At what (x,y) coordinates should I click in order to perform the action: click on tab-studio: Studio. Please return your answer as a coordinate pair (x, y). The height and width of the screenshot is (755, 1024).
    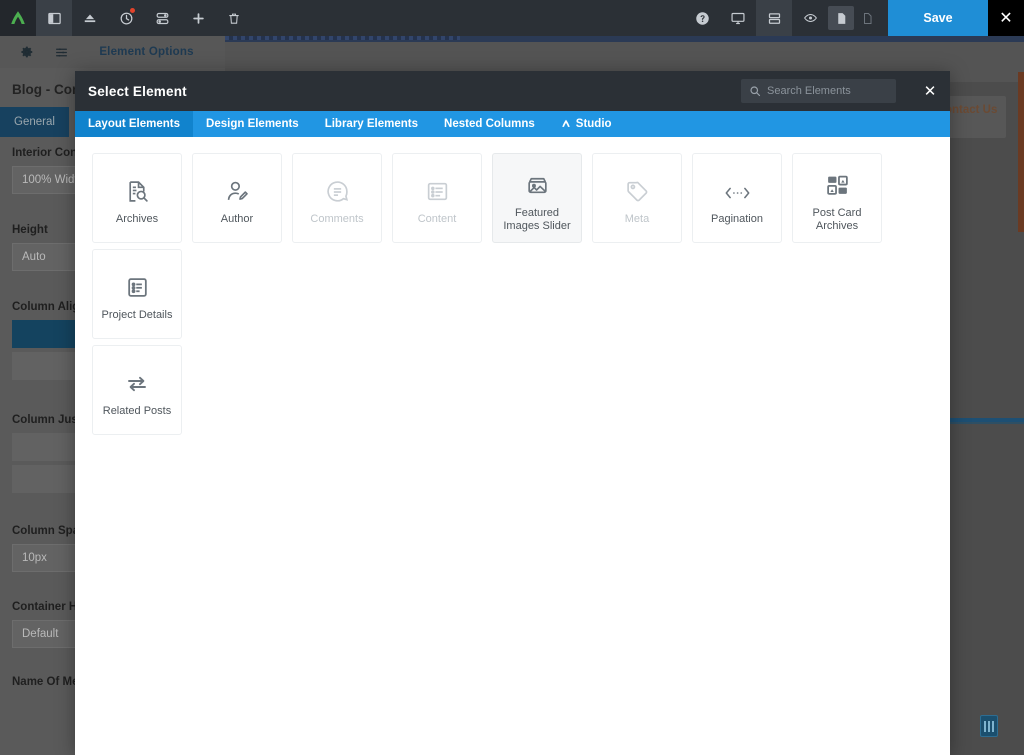
    Looking at the image, I should click on (586, 124).